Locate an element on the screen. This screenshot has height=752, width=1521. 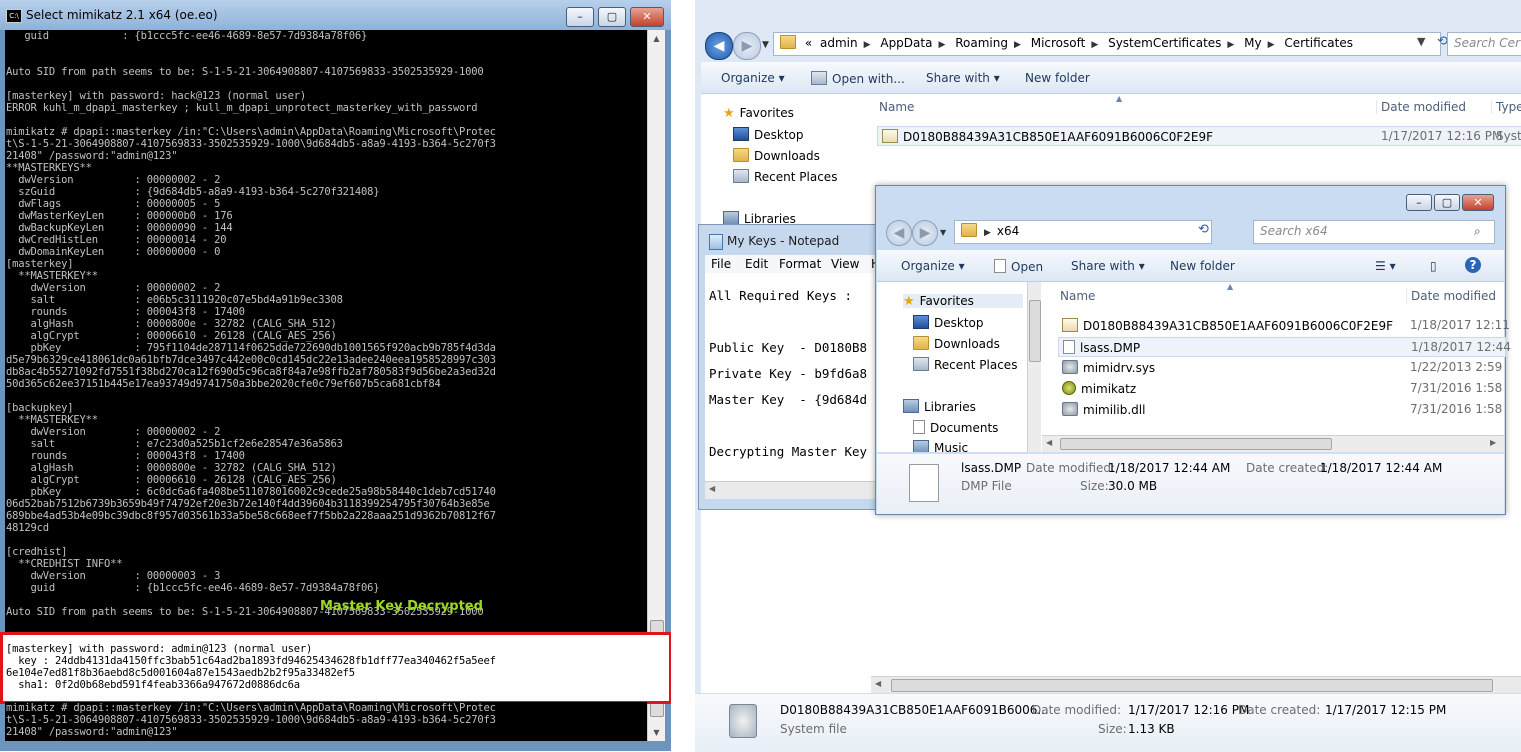
x64-open-button: Open is located at coordinates (1018, 266).